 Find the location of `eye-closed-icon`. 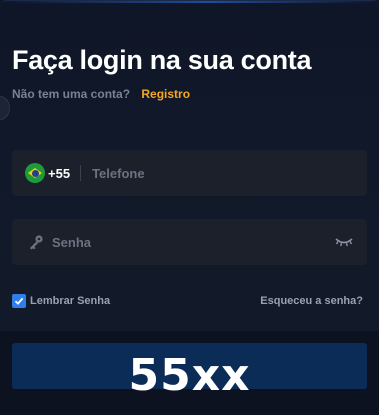

eye-closed-icon is located at coordinates (344, 242).